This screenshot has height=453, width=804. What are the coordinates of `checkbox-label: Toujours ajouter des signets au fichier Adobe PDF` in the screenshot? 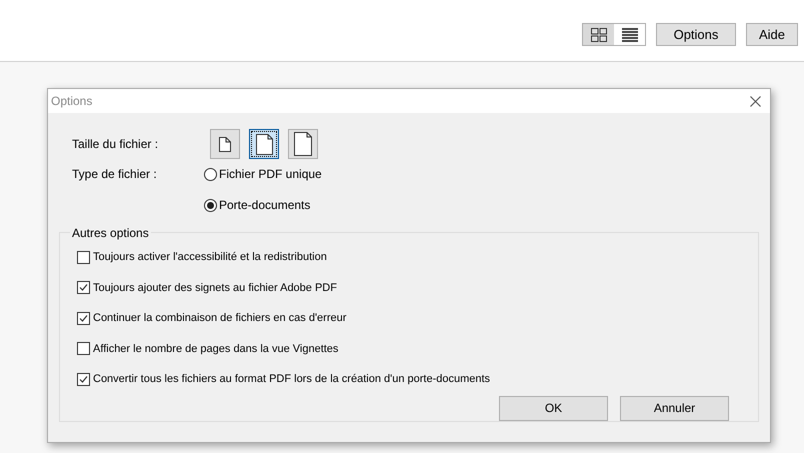 It's located at (215, 288).